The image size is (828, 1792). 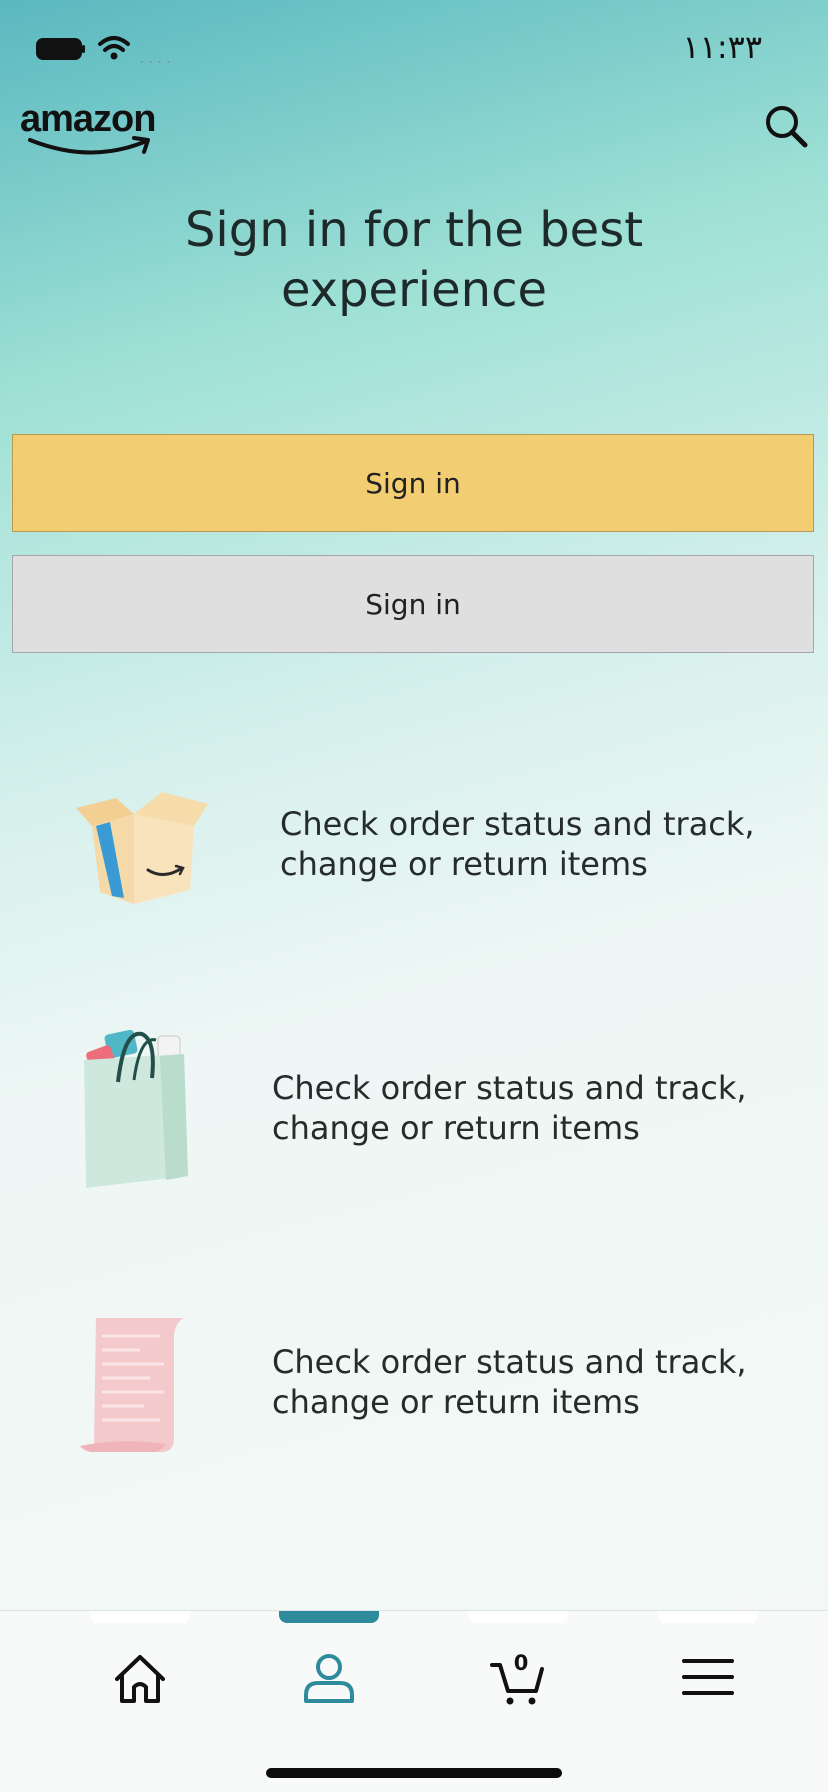 What do you see at coordinates (722, 47) in the screenshot?
I see `status-time: ١١:٣٣` at bounding box center [722, 47].